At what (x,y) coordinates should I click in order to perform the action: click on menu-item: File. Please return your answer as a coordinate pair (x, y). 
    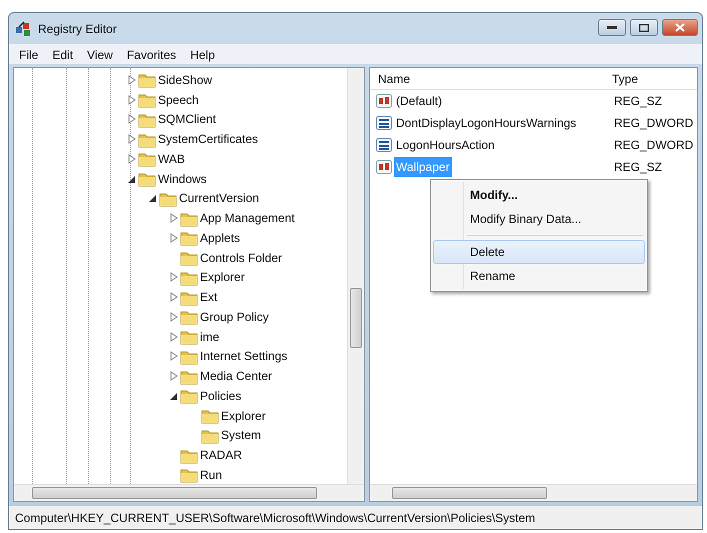
    Looking at the image, I should click on (28, 54).